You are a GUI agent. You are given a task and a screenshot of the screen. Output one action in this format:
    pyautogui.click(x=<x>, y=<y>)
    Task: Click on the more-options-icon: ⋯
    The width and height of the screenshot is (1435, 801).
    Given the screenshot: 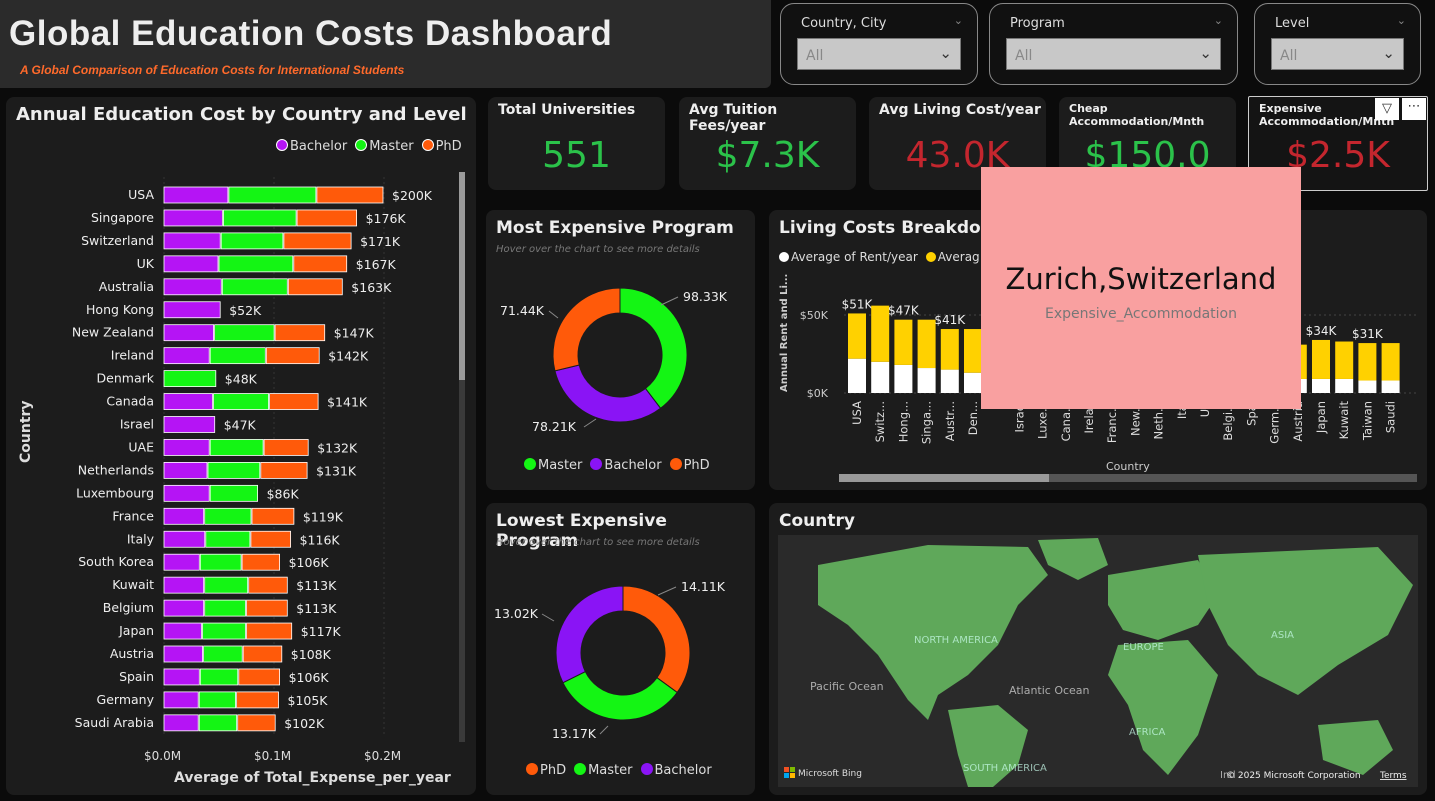 What is the action you would take?
    pyautogui.click(x=1414, y=109)
    